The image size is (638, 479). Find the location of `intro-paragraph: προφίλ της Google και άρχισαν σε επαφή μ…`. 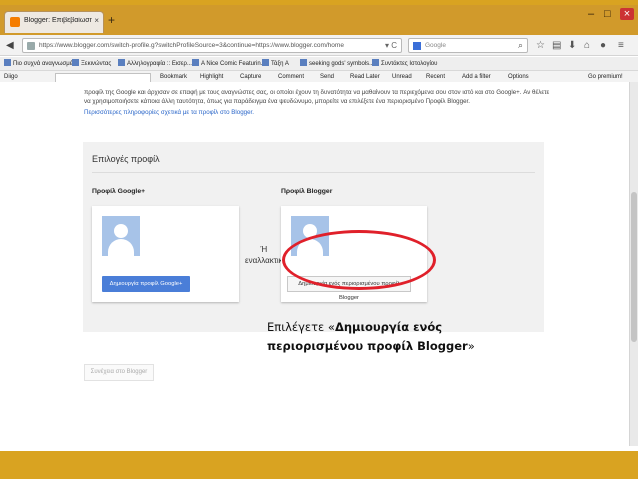

intro-paragraph: προφίλ της Google και άρχισαν σε επαφή μ… is located at coordinates (317, 97).